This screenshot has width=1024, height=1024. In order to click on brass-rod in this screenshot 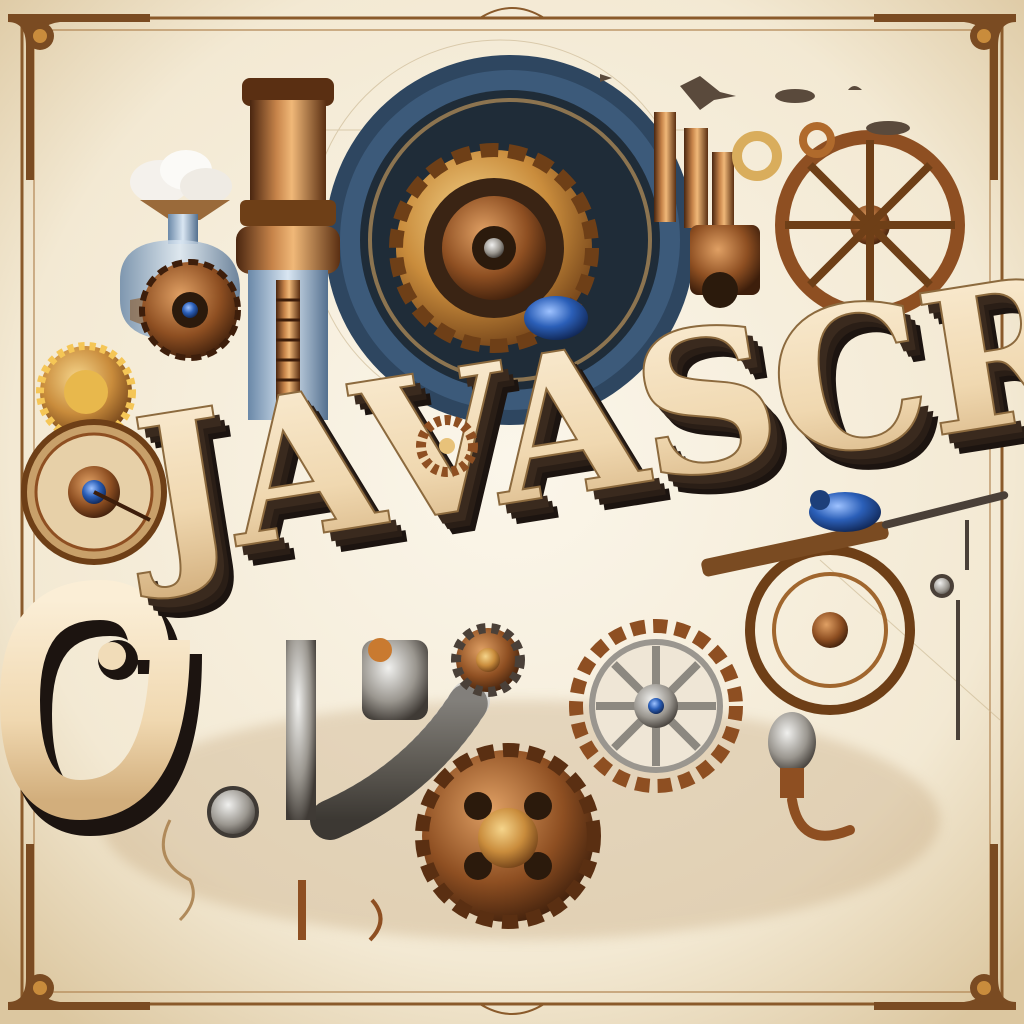, I will do `click(302, 910)`.